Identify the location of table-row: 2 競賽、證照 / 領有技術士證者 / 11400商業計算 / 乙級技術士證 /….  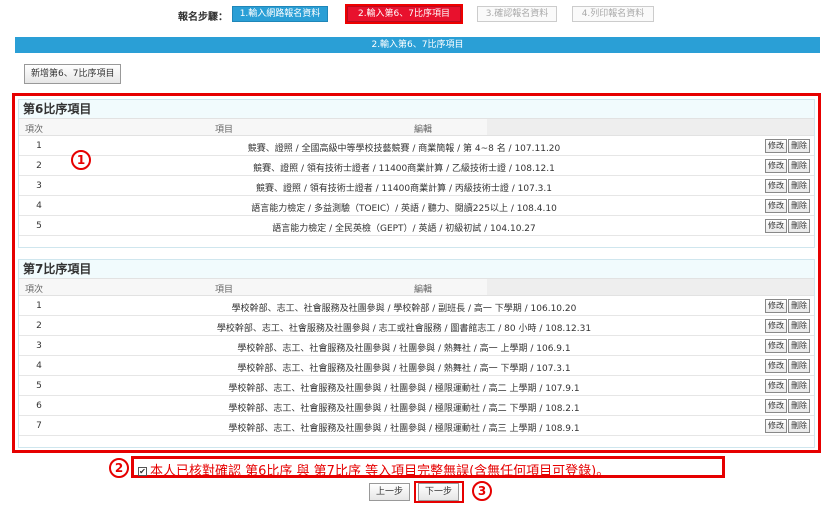
(416, 166).